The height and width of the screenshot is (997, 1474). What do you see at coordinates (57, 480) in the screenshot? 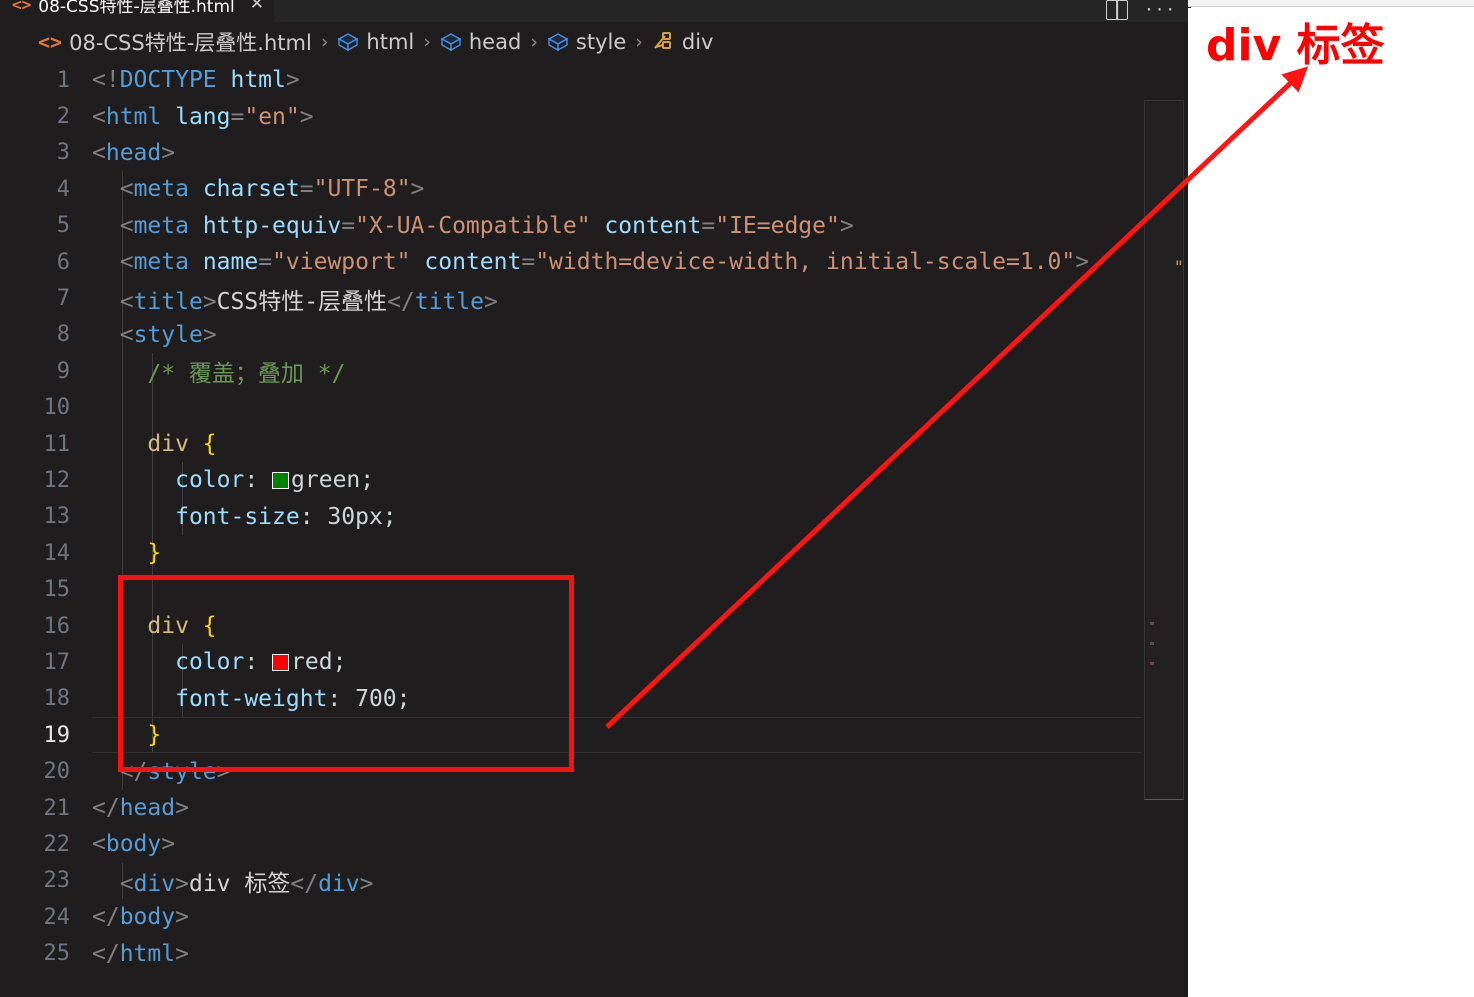
I see `line-number: 12` at bounding box center [57, 480].